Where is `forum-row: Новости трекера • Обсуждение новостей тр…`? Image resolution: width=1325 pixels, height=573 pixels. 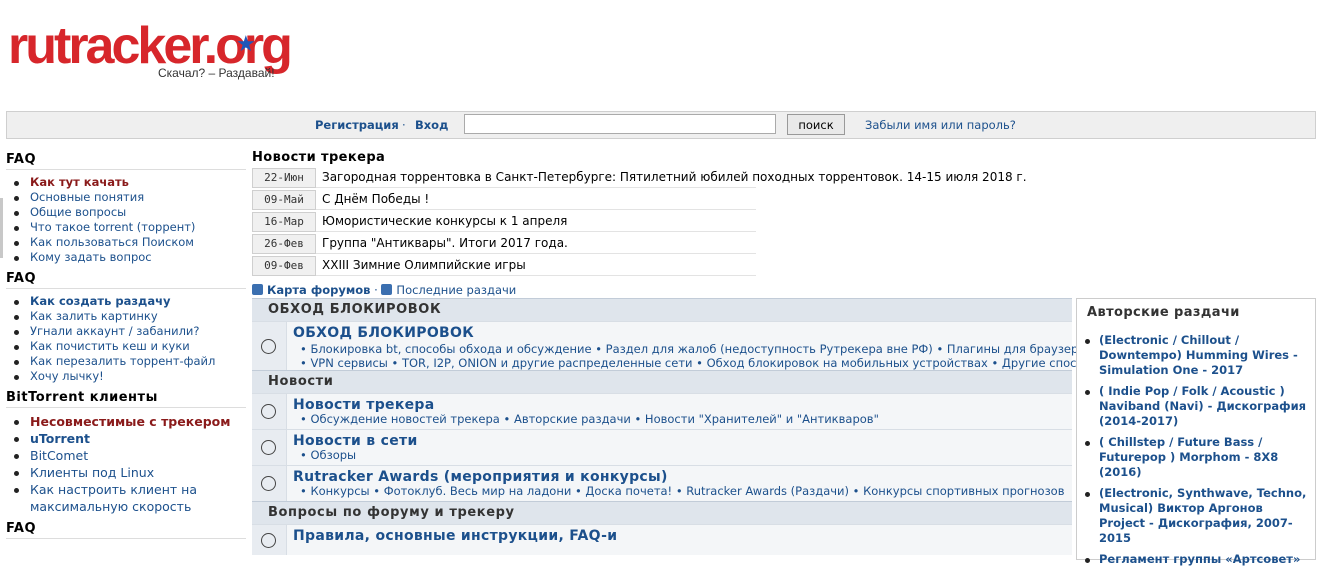 forum-row: Новости трекера • Обсуждение новостей тр… is located at coordinates (662, 411).